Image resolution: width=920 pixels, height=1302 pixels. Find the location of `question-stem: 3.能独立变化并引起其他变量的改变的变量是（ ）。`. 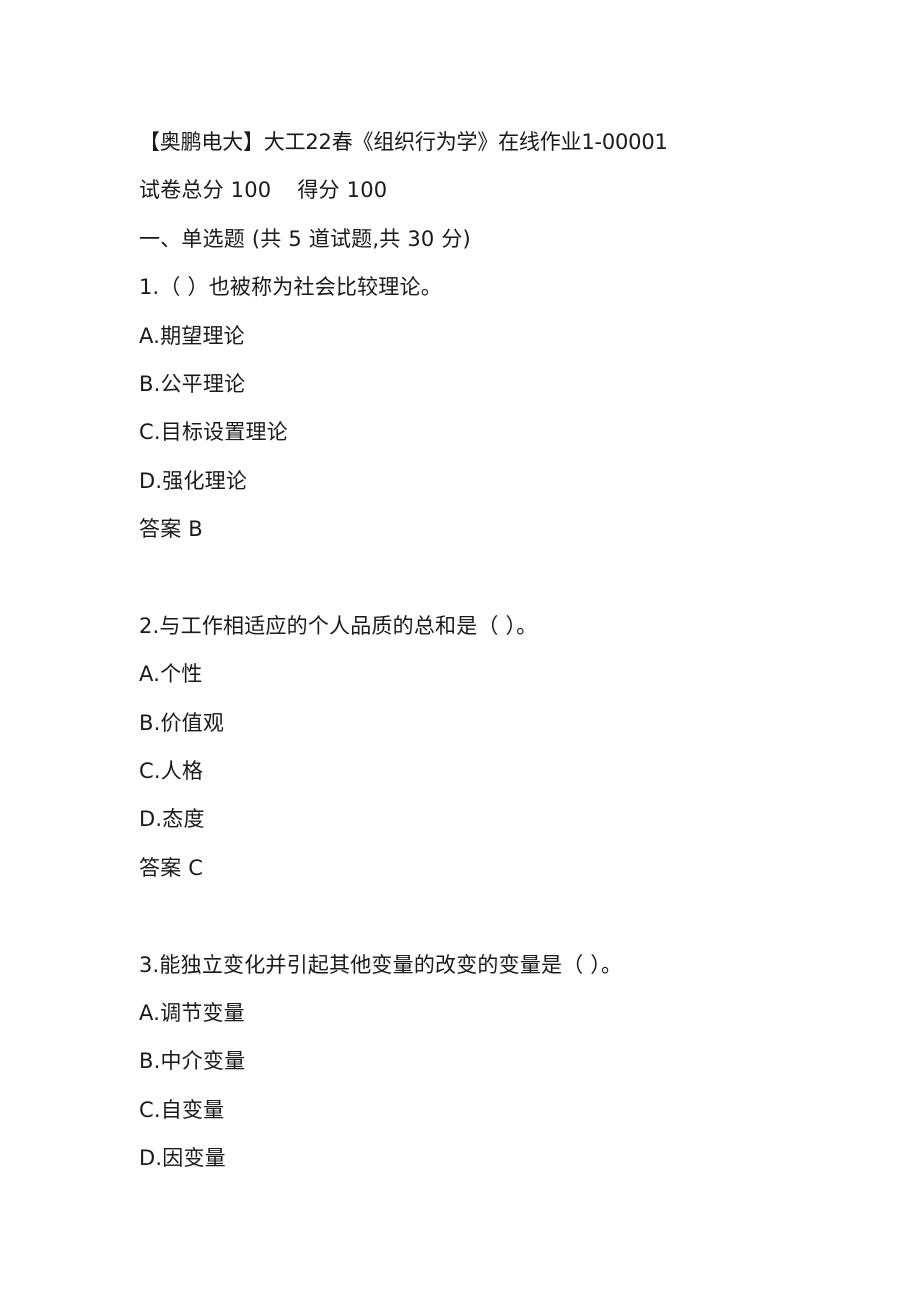

question-stem: 3.能独立变化并引起其他变量的改变的变量是（ ）。 is located at coordinates (381, 964).